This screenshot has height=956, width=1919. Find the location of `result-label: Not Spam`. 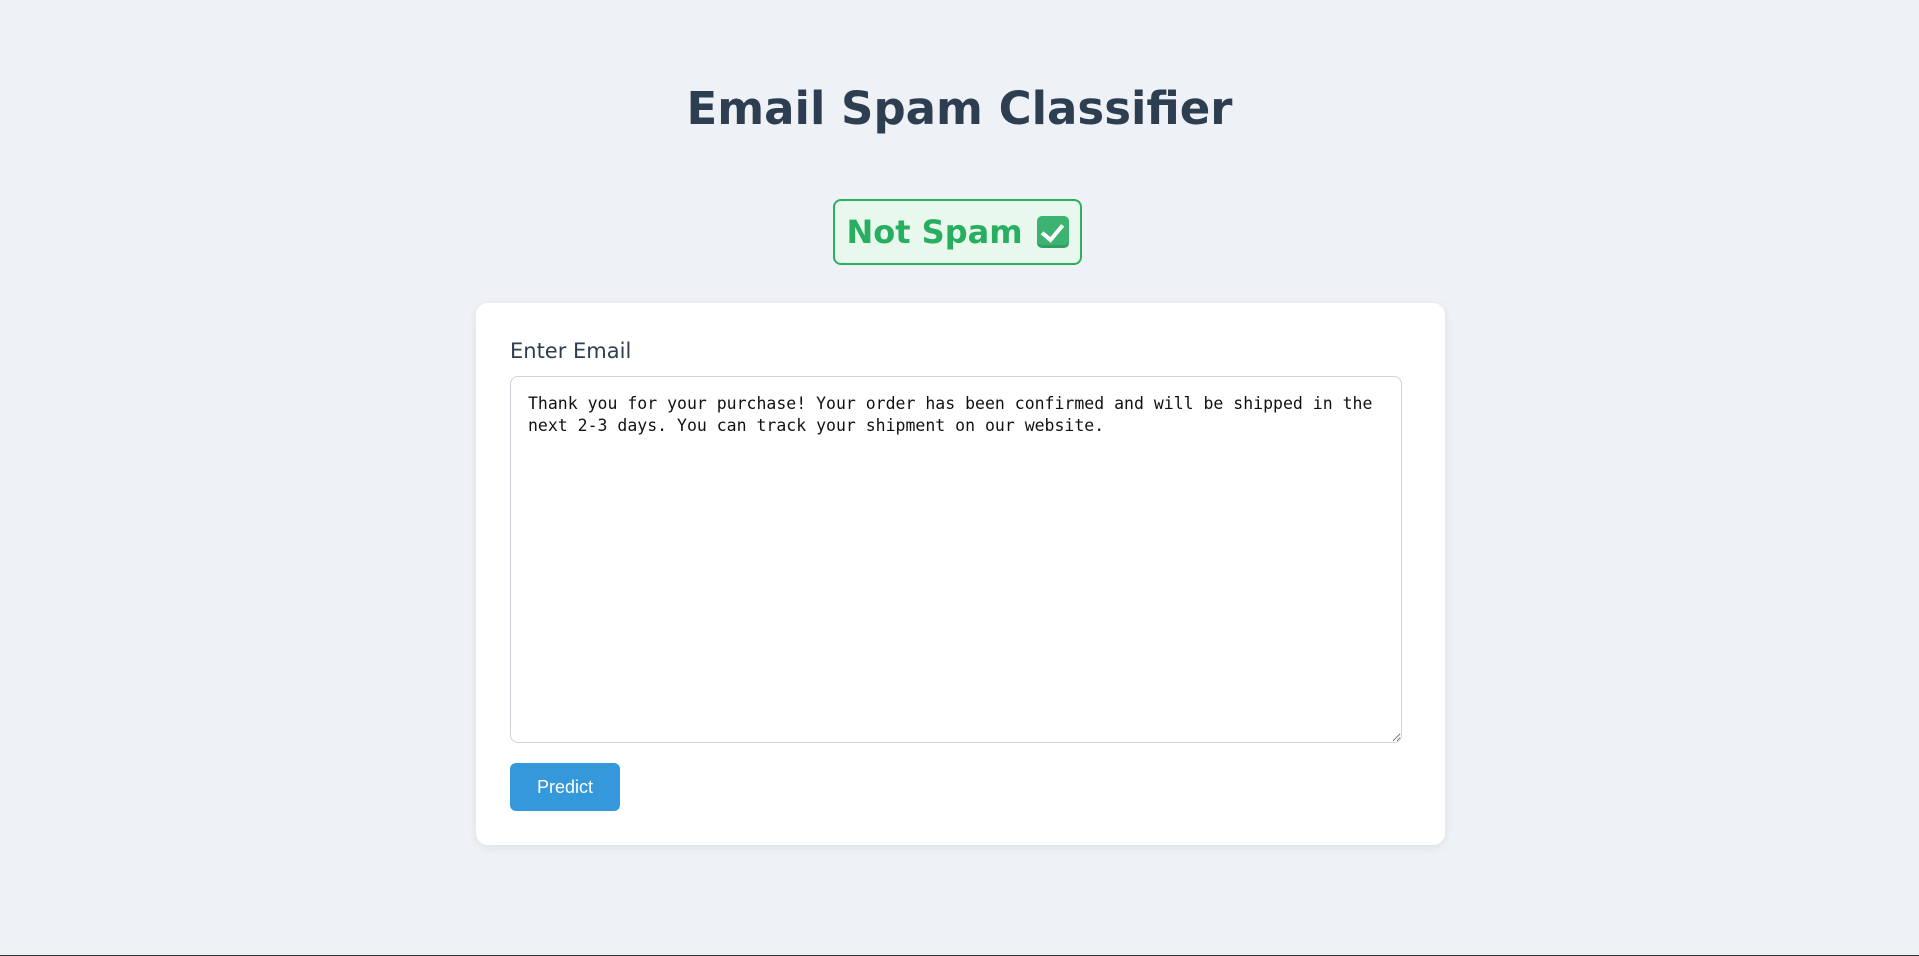

result-label: Not Spam is located at coordinates (934, 232).